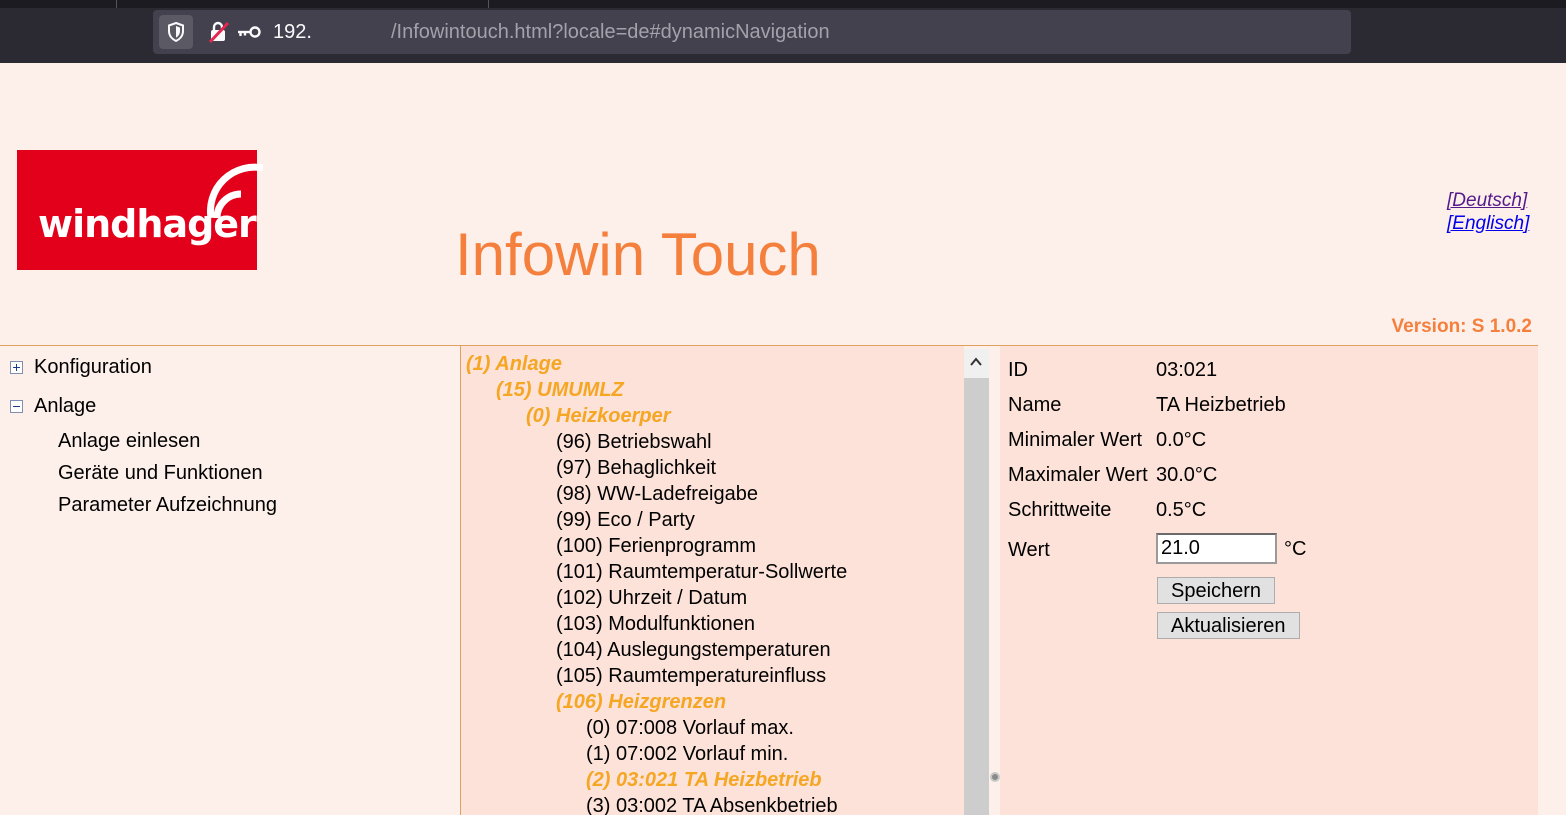 The width and height of the screenshot is (1566, 815). I want to click on tree-node: (0) 07:008 Vorlauf max., so click(690, 728).